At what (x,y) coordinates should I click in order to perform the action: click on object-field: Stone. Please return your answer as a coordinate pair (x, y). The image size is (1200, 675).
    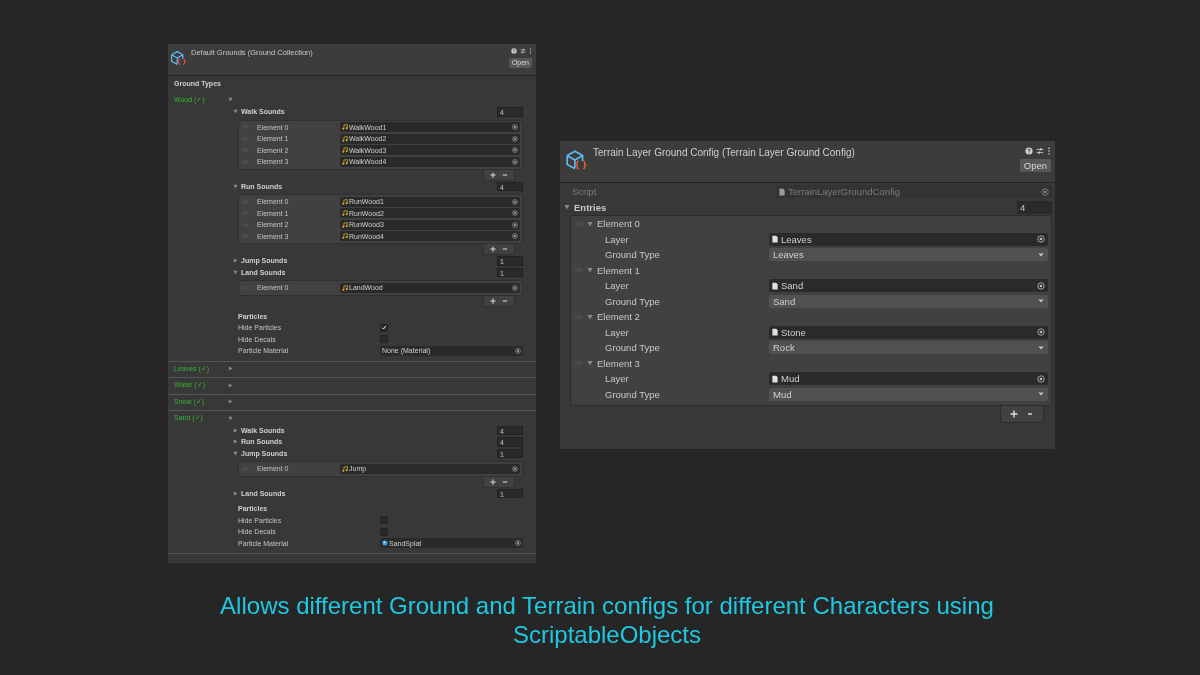
    Looking at the image, I should click on (908, 332).